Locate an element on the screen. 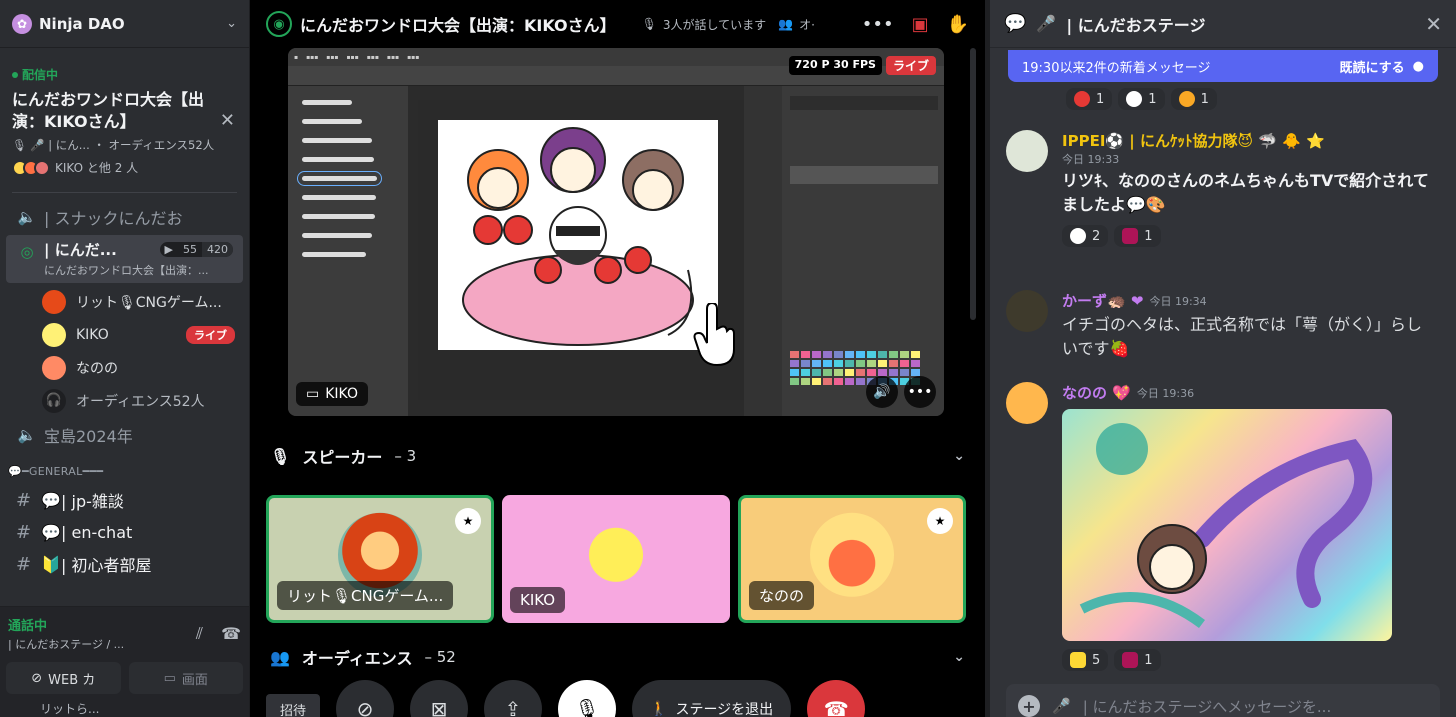  invite-button: 招待 is located at coordinates (293, 705).